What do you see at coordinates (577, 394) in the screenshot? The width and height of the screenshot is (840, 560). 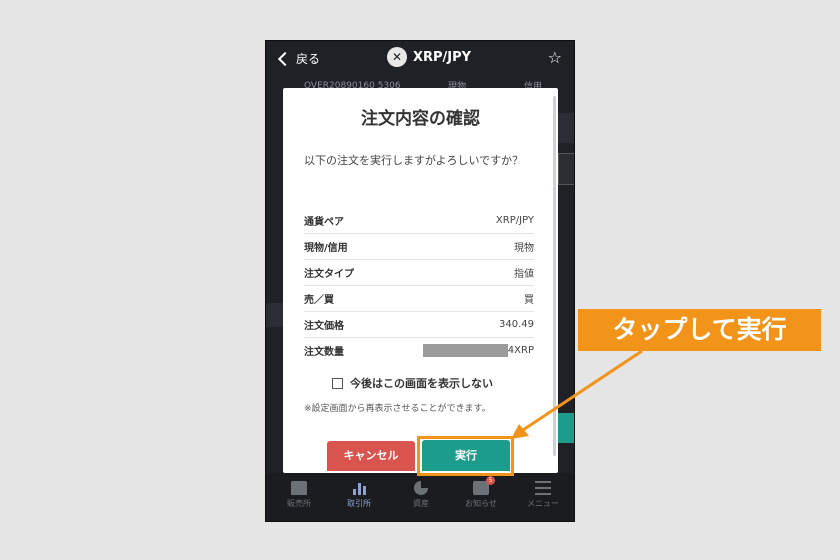 I see `callout-arrow` at bounding box center [577, 394].